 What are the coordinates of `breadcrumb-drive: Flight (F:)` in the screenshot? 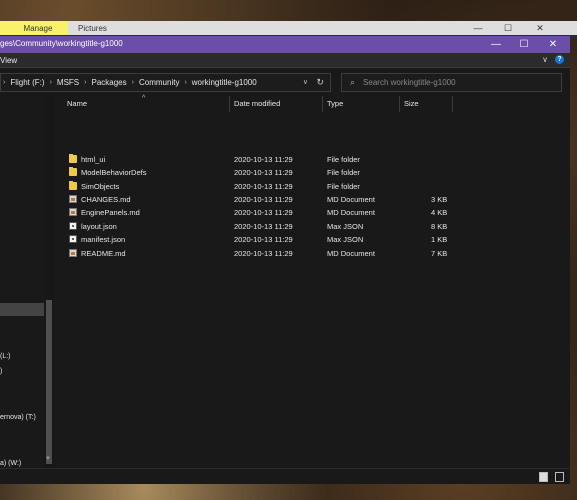 It's located at (27, 82).